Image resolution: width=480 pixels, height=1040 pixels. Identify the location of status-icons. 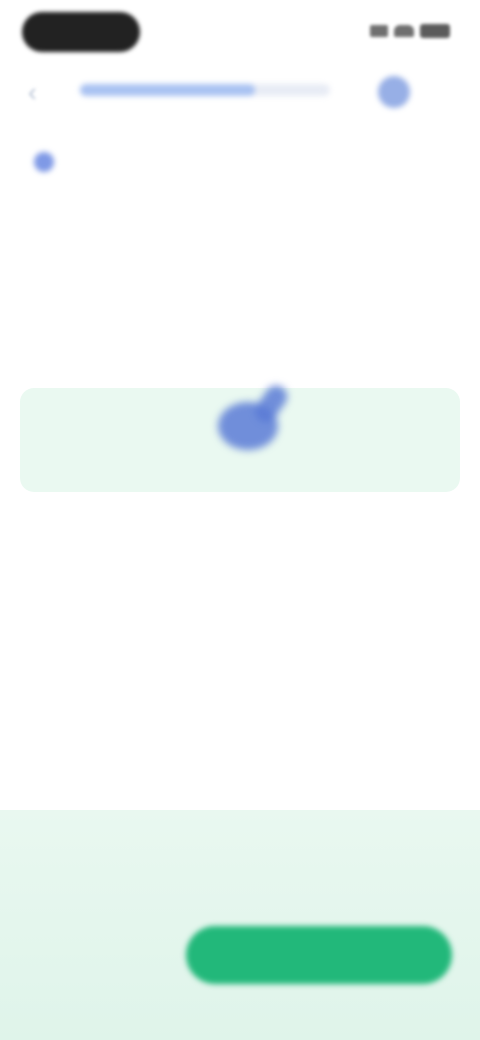
(405, 31).